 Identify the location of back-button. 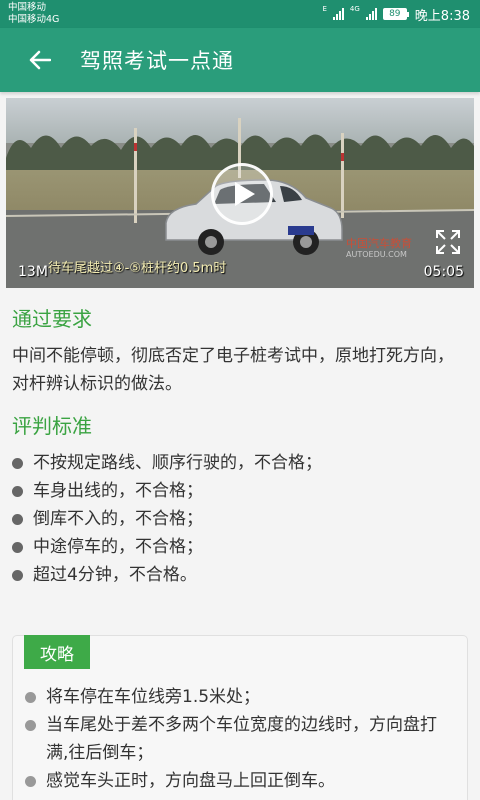
(40, 60).